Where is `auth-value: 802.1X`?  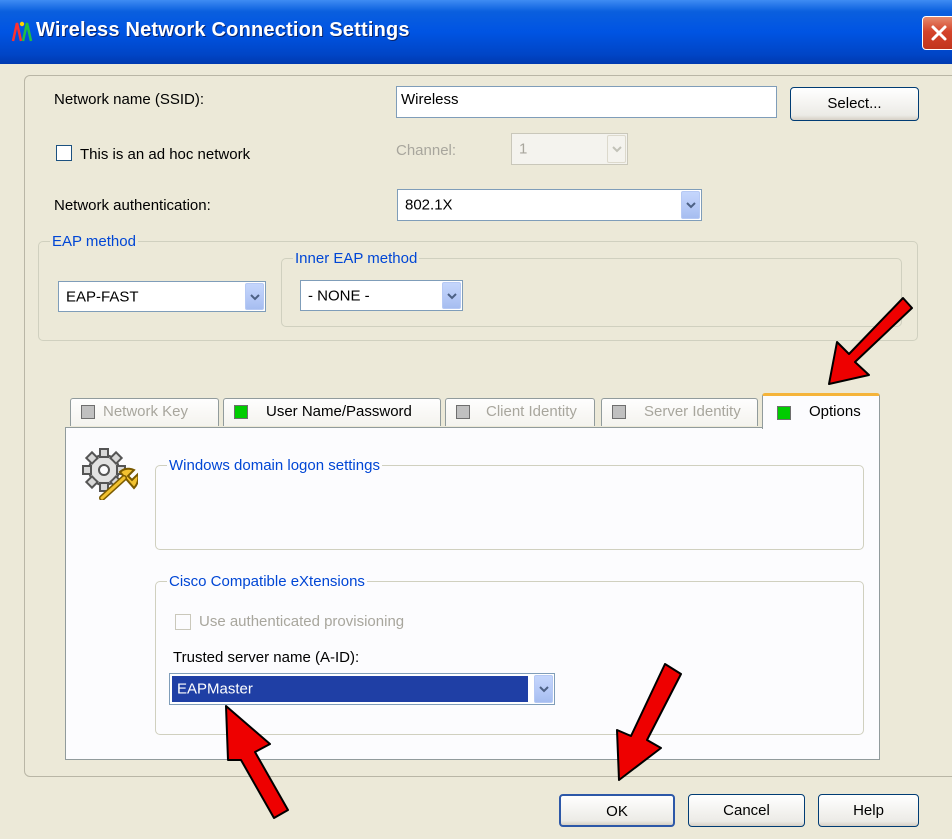 auth-value: 802.1X is located at coordinates (429, 205).